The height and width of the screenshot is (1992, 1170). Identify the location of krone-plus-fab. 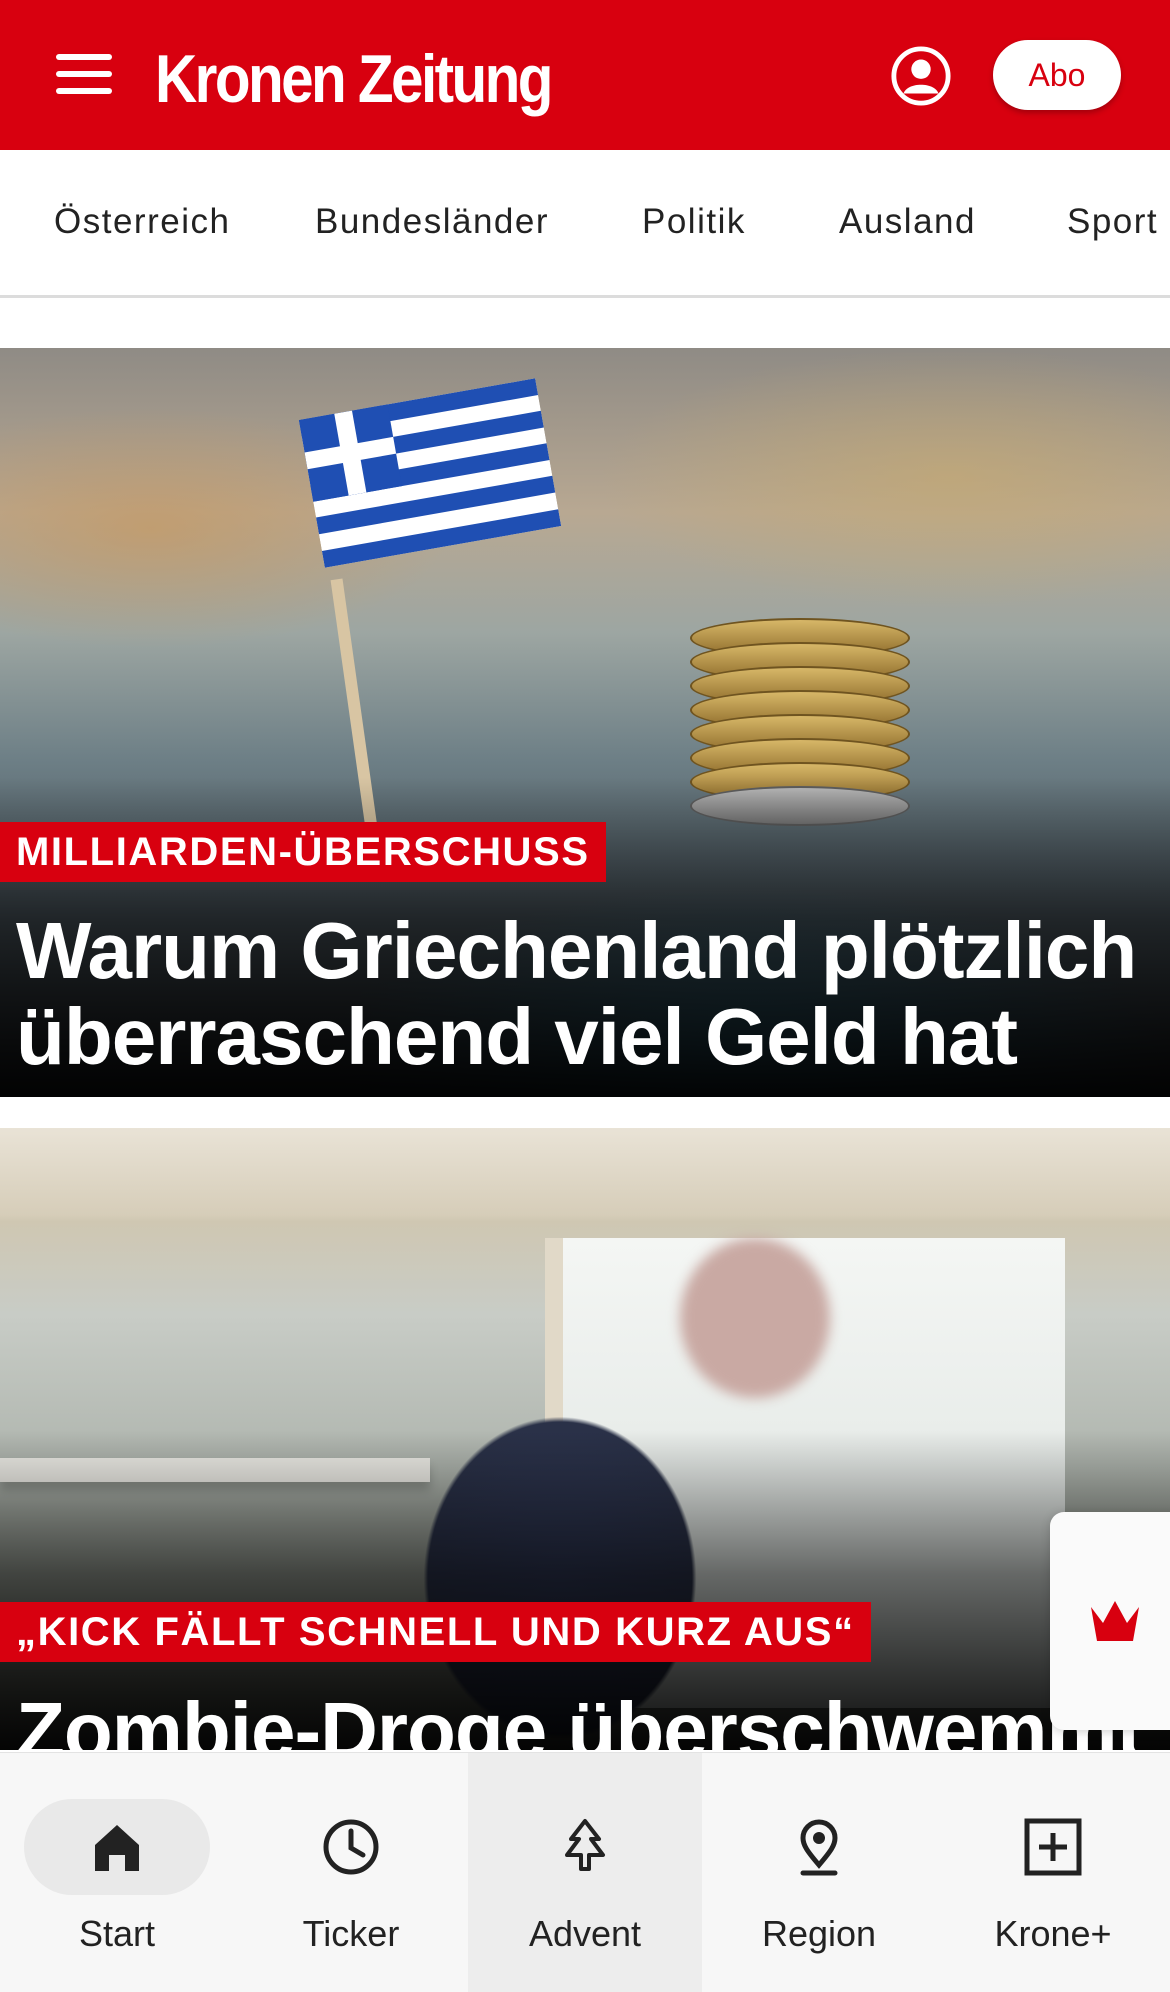
(1110, 1621).